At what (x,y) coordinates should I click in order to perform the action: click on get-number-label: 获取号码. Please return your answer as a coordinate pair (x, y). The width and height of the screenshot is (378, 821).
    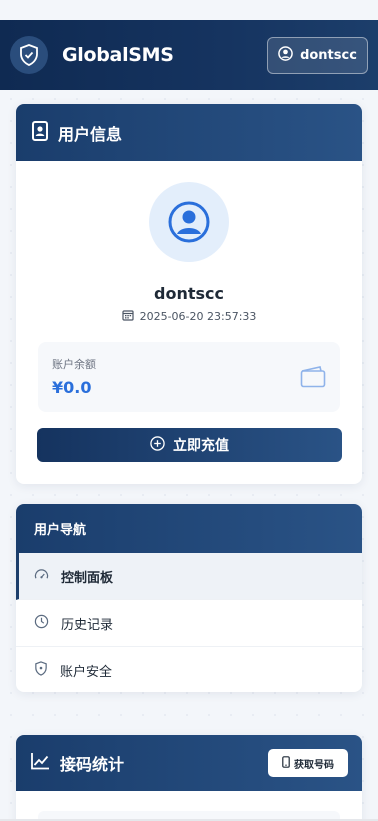
    Looking at the image, I should click on (314, 765).